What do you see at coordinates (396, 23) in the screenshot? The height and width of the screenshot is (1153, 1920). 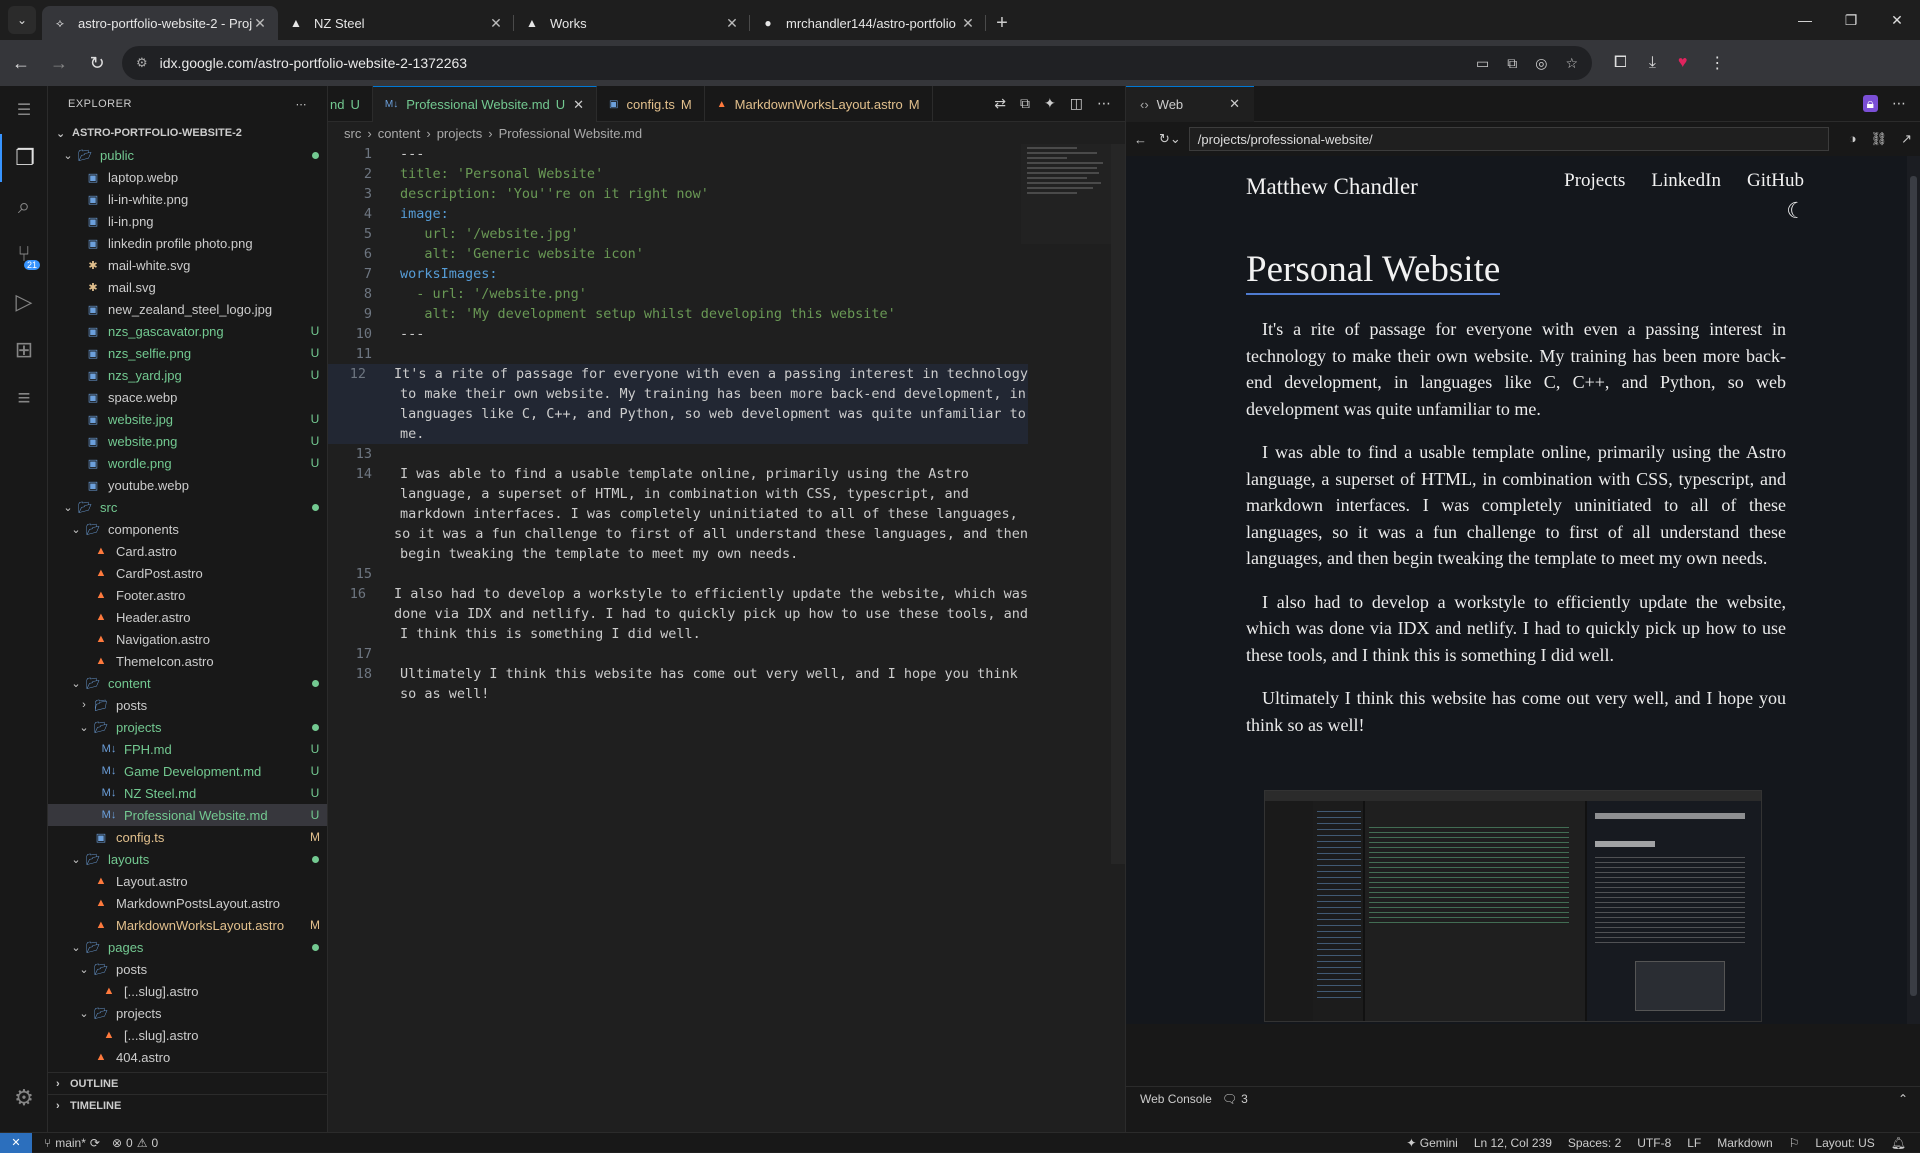 I see `browser-tab: ▲ NZ Steel ✕` at bounding box center [396, 23].